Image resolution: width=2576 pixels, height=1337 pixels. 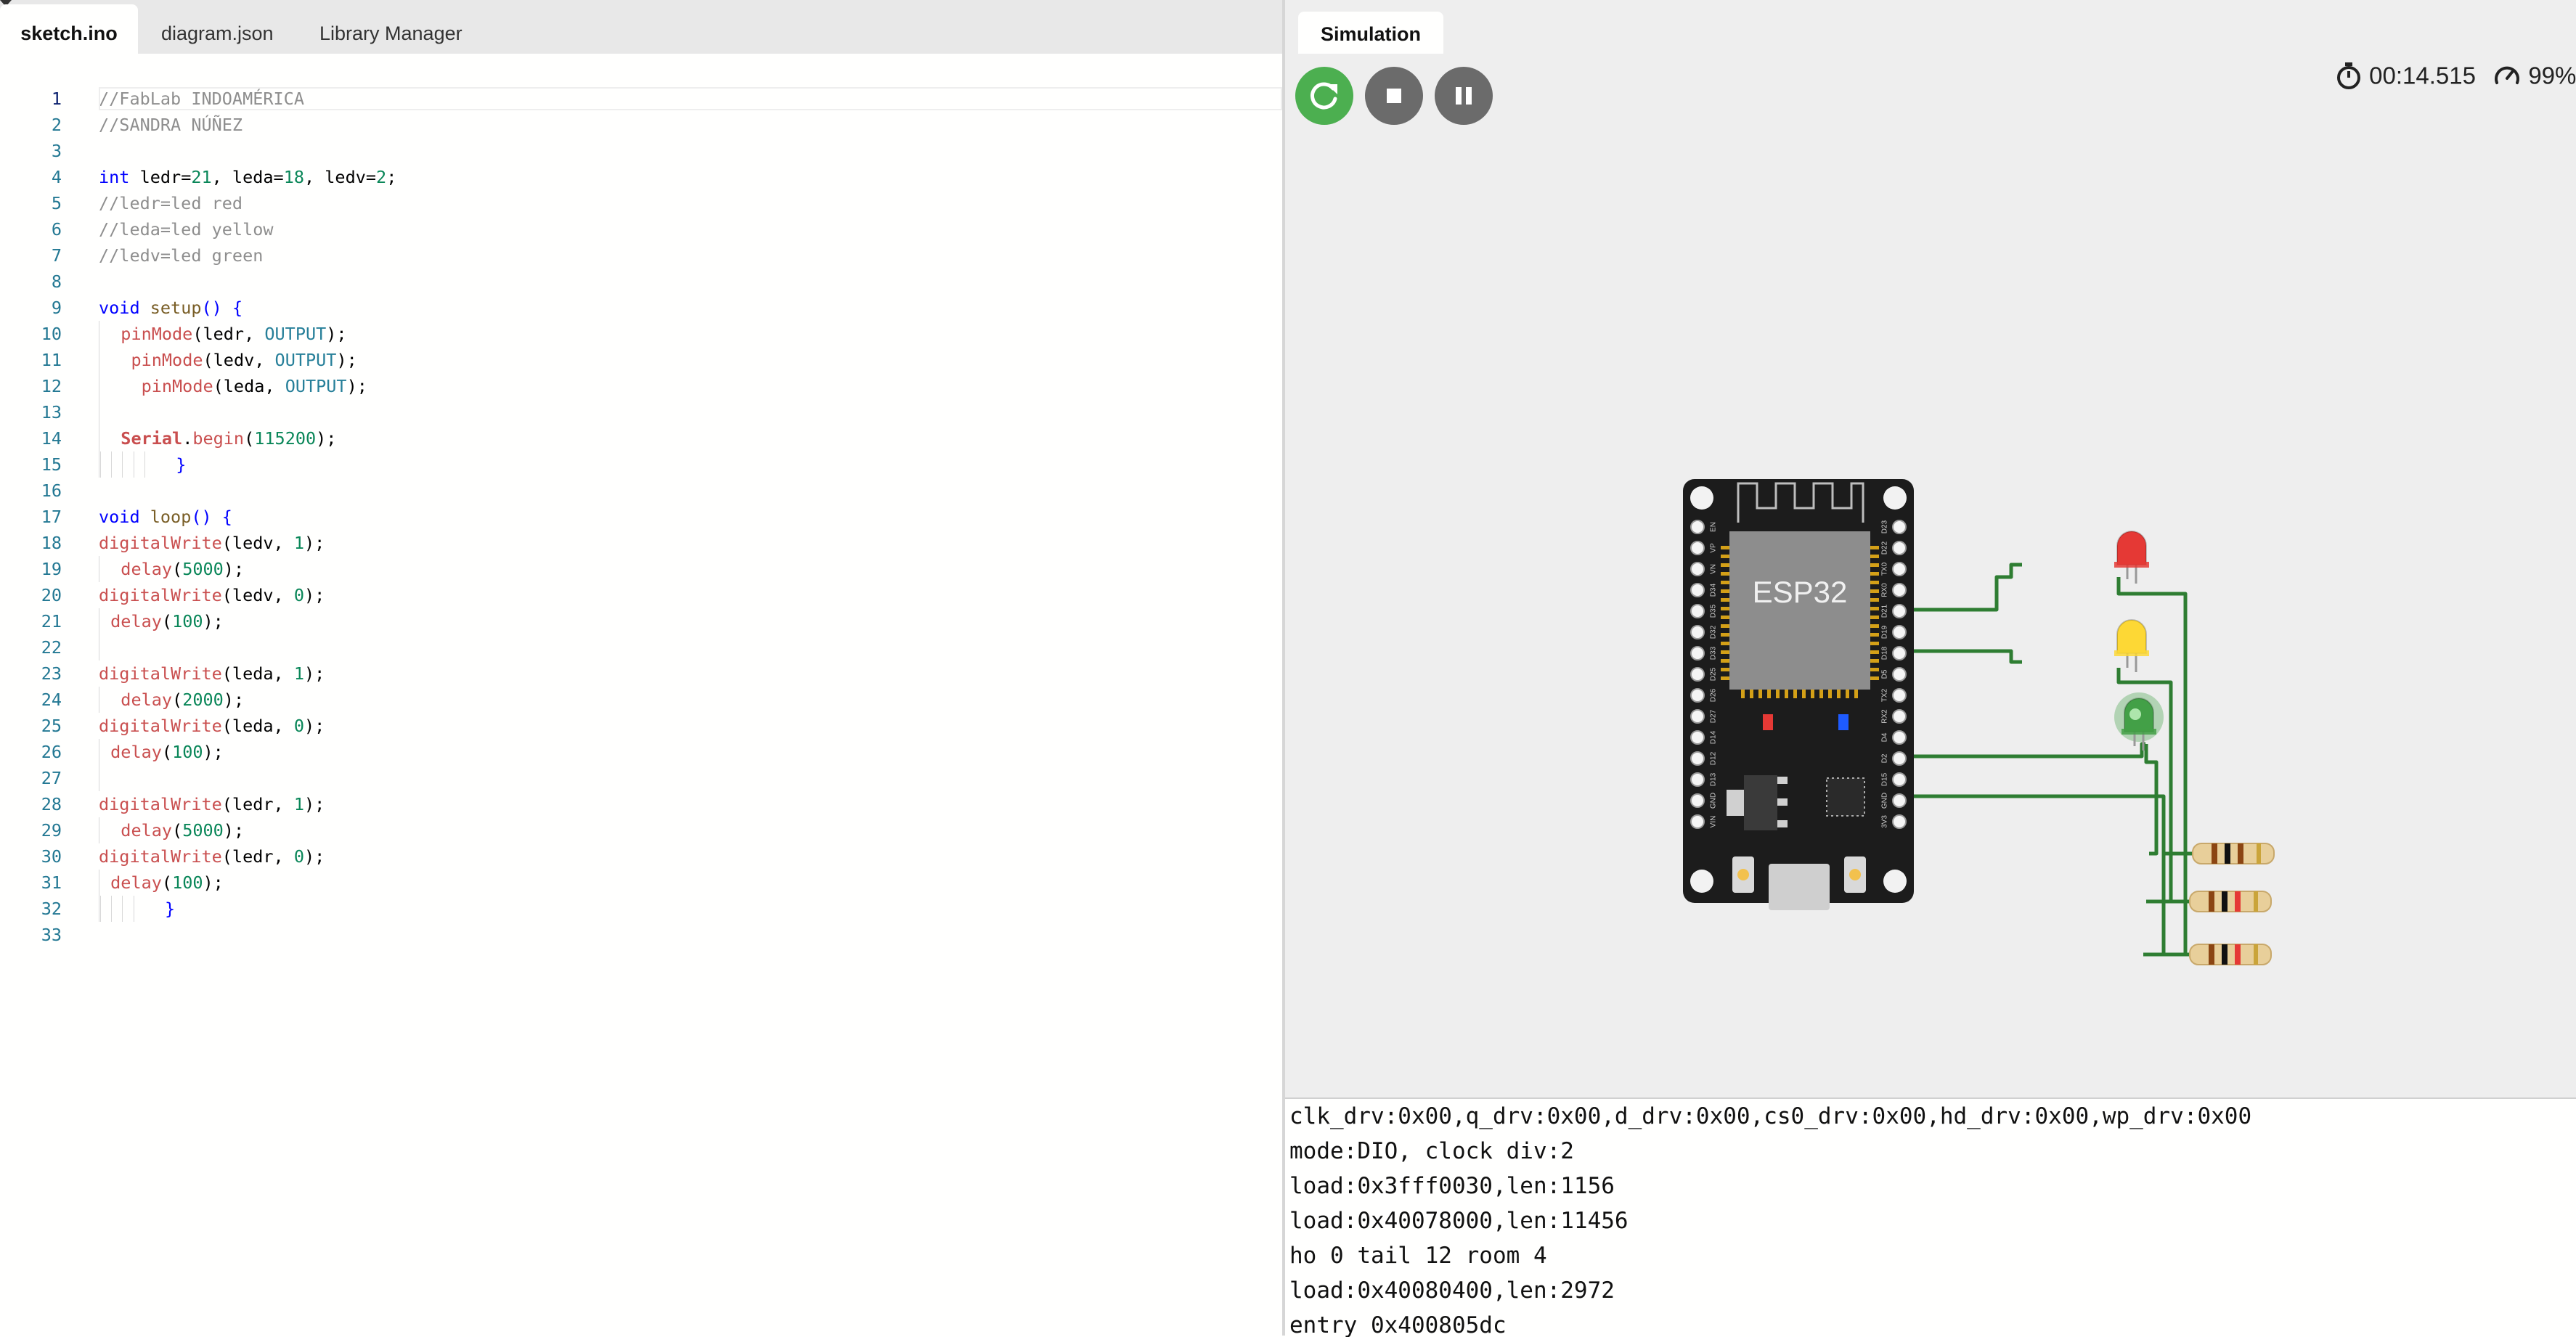 I want to click on code-line: 31 delay(100);, so click(x=641, y=883).